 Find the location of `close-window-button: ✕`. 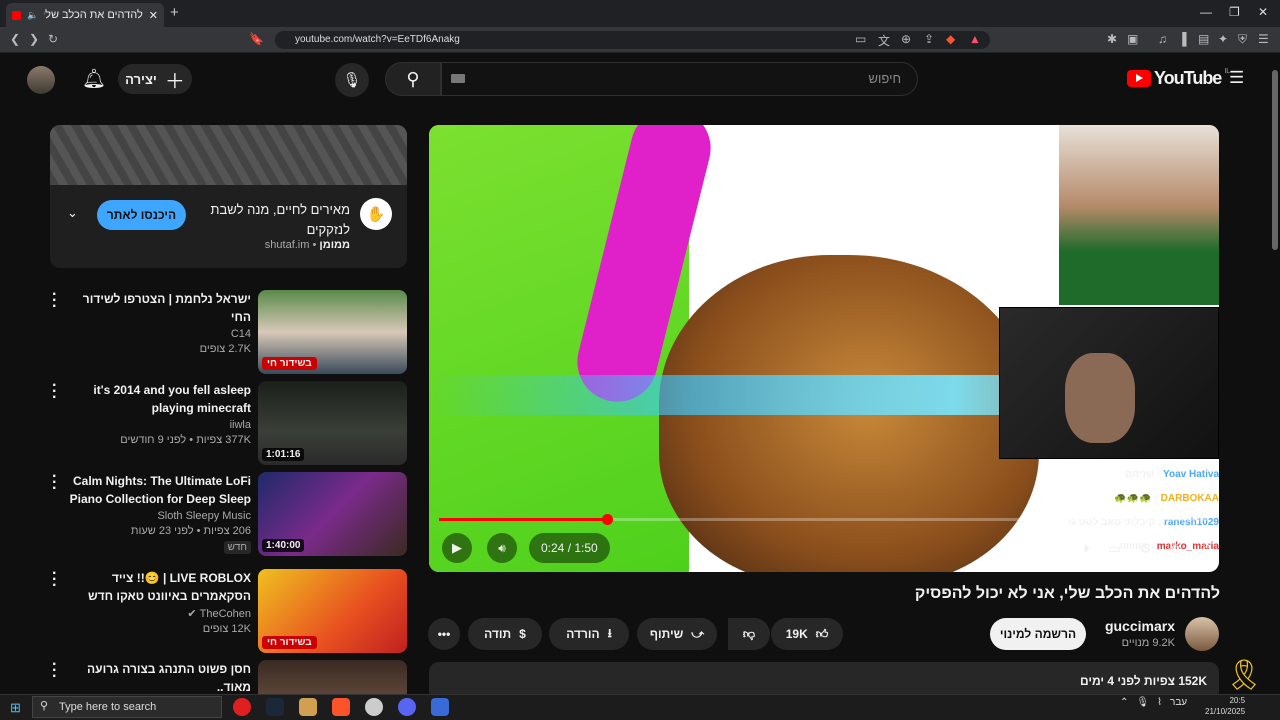

close-window-button: ✕ is located at coordinates (1263, 12).